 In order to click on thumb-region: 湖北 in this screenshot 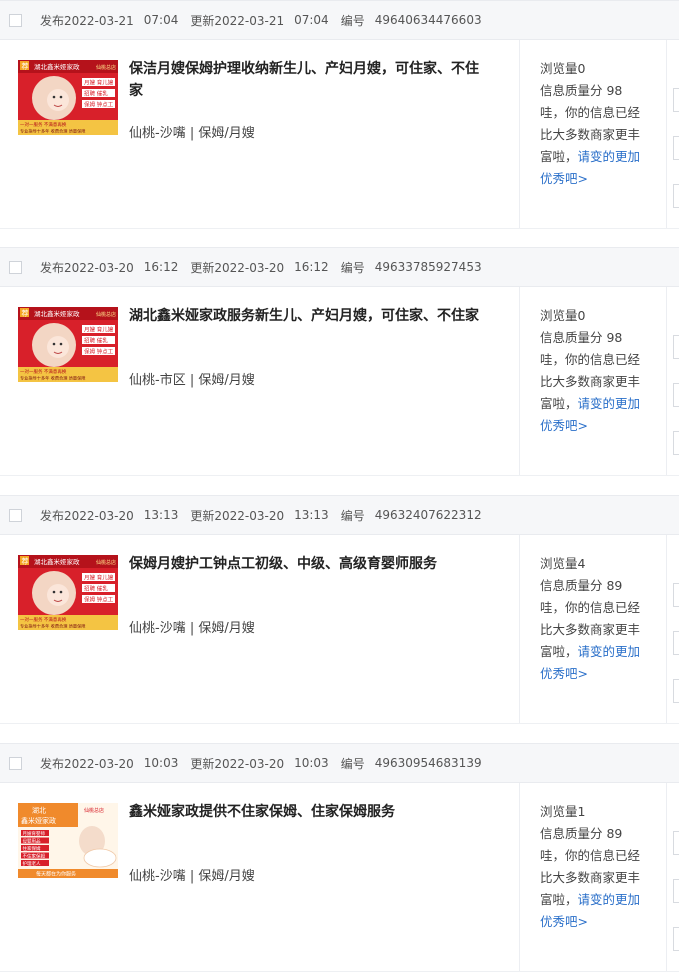, I will do `click(39, 810)`.